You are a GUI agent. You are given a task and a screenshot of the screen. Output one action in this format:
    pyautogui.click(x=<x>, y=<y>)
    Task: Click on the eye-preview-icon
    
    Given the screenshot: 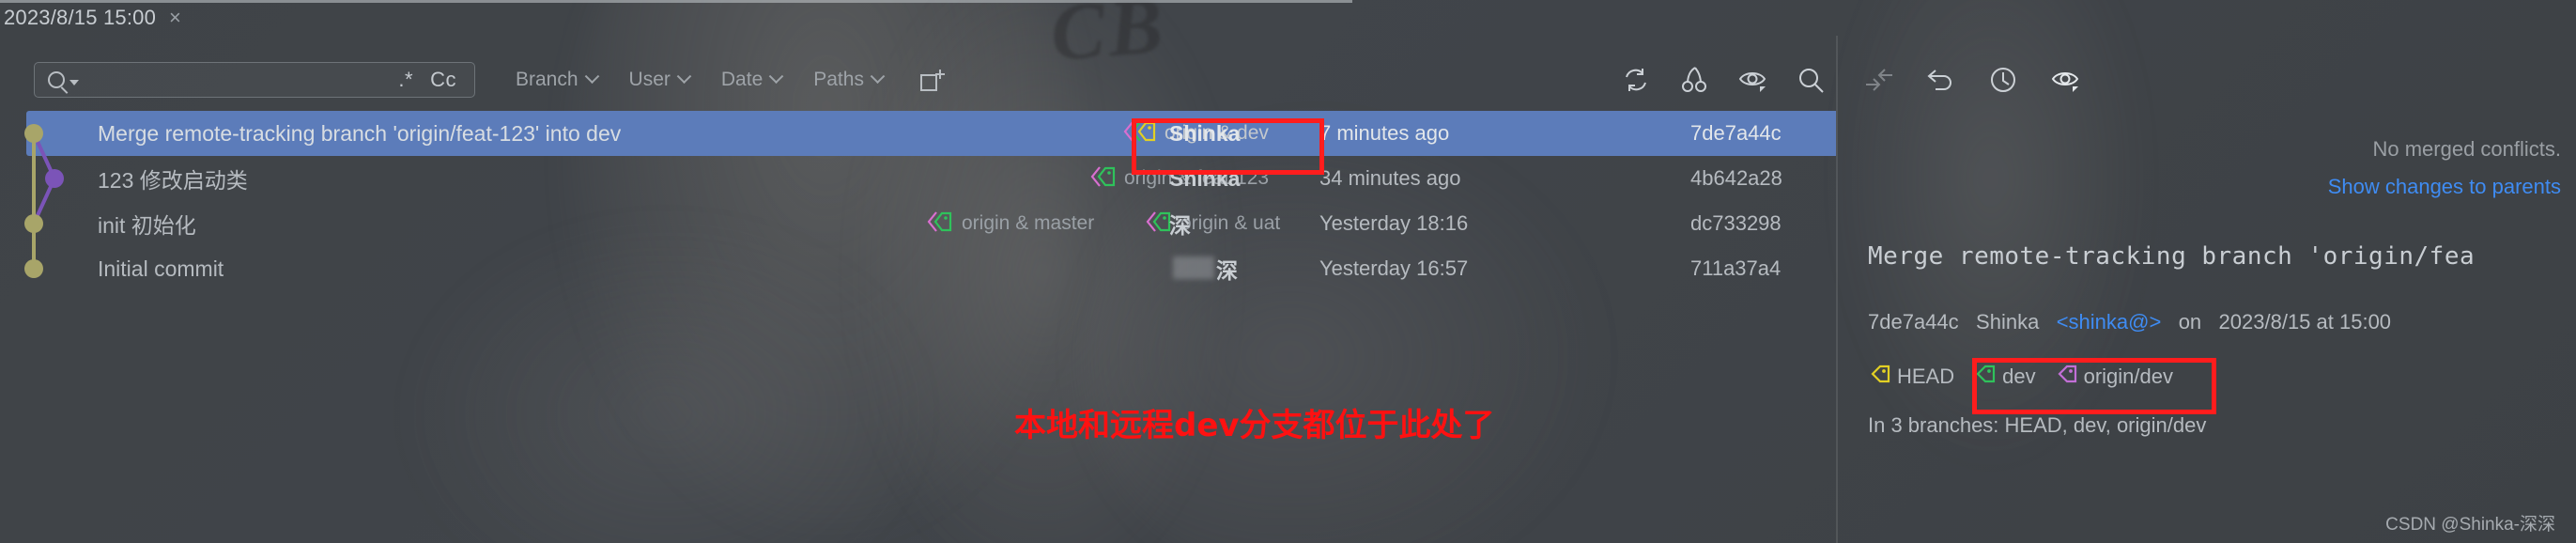 What is the action you would take?
    pyautogui.click(x=2065, y=80)
    